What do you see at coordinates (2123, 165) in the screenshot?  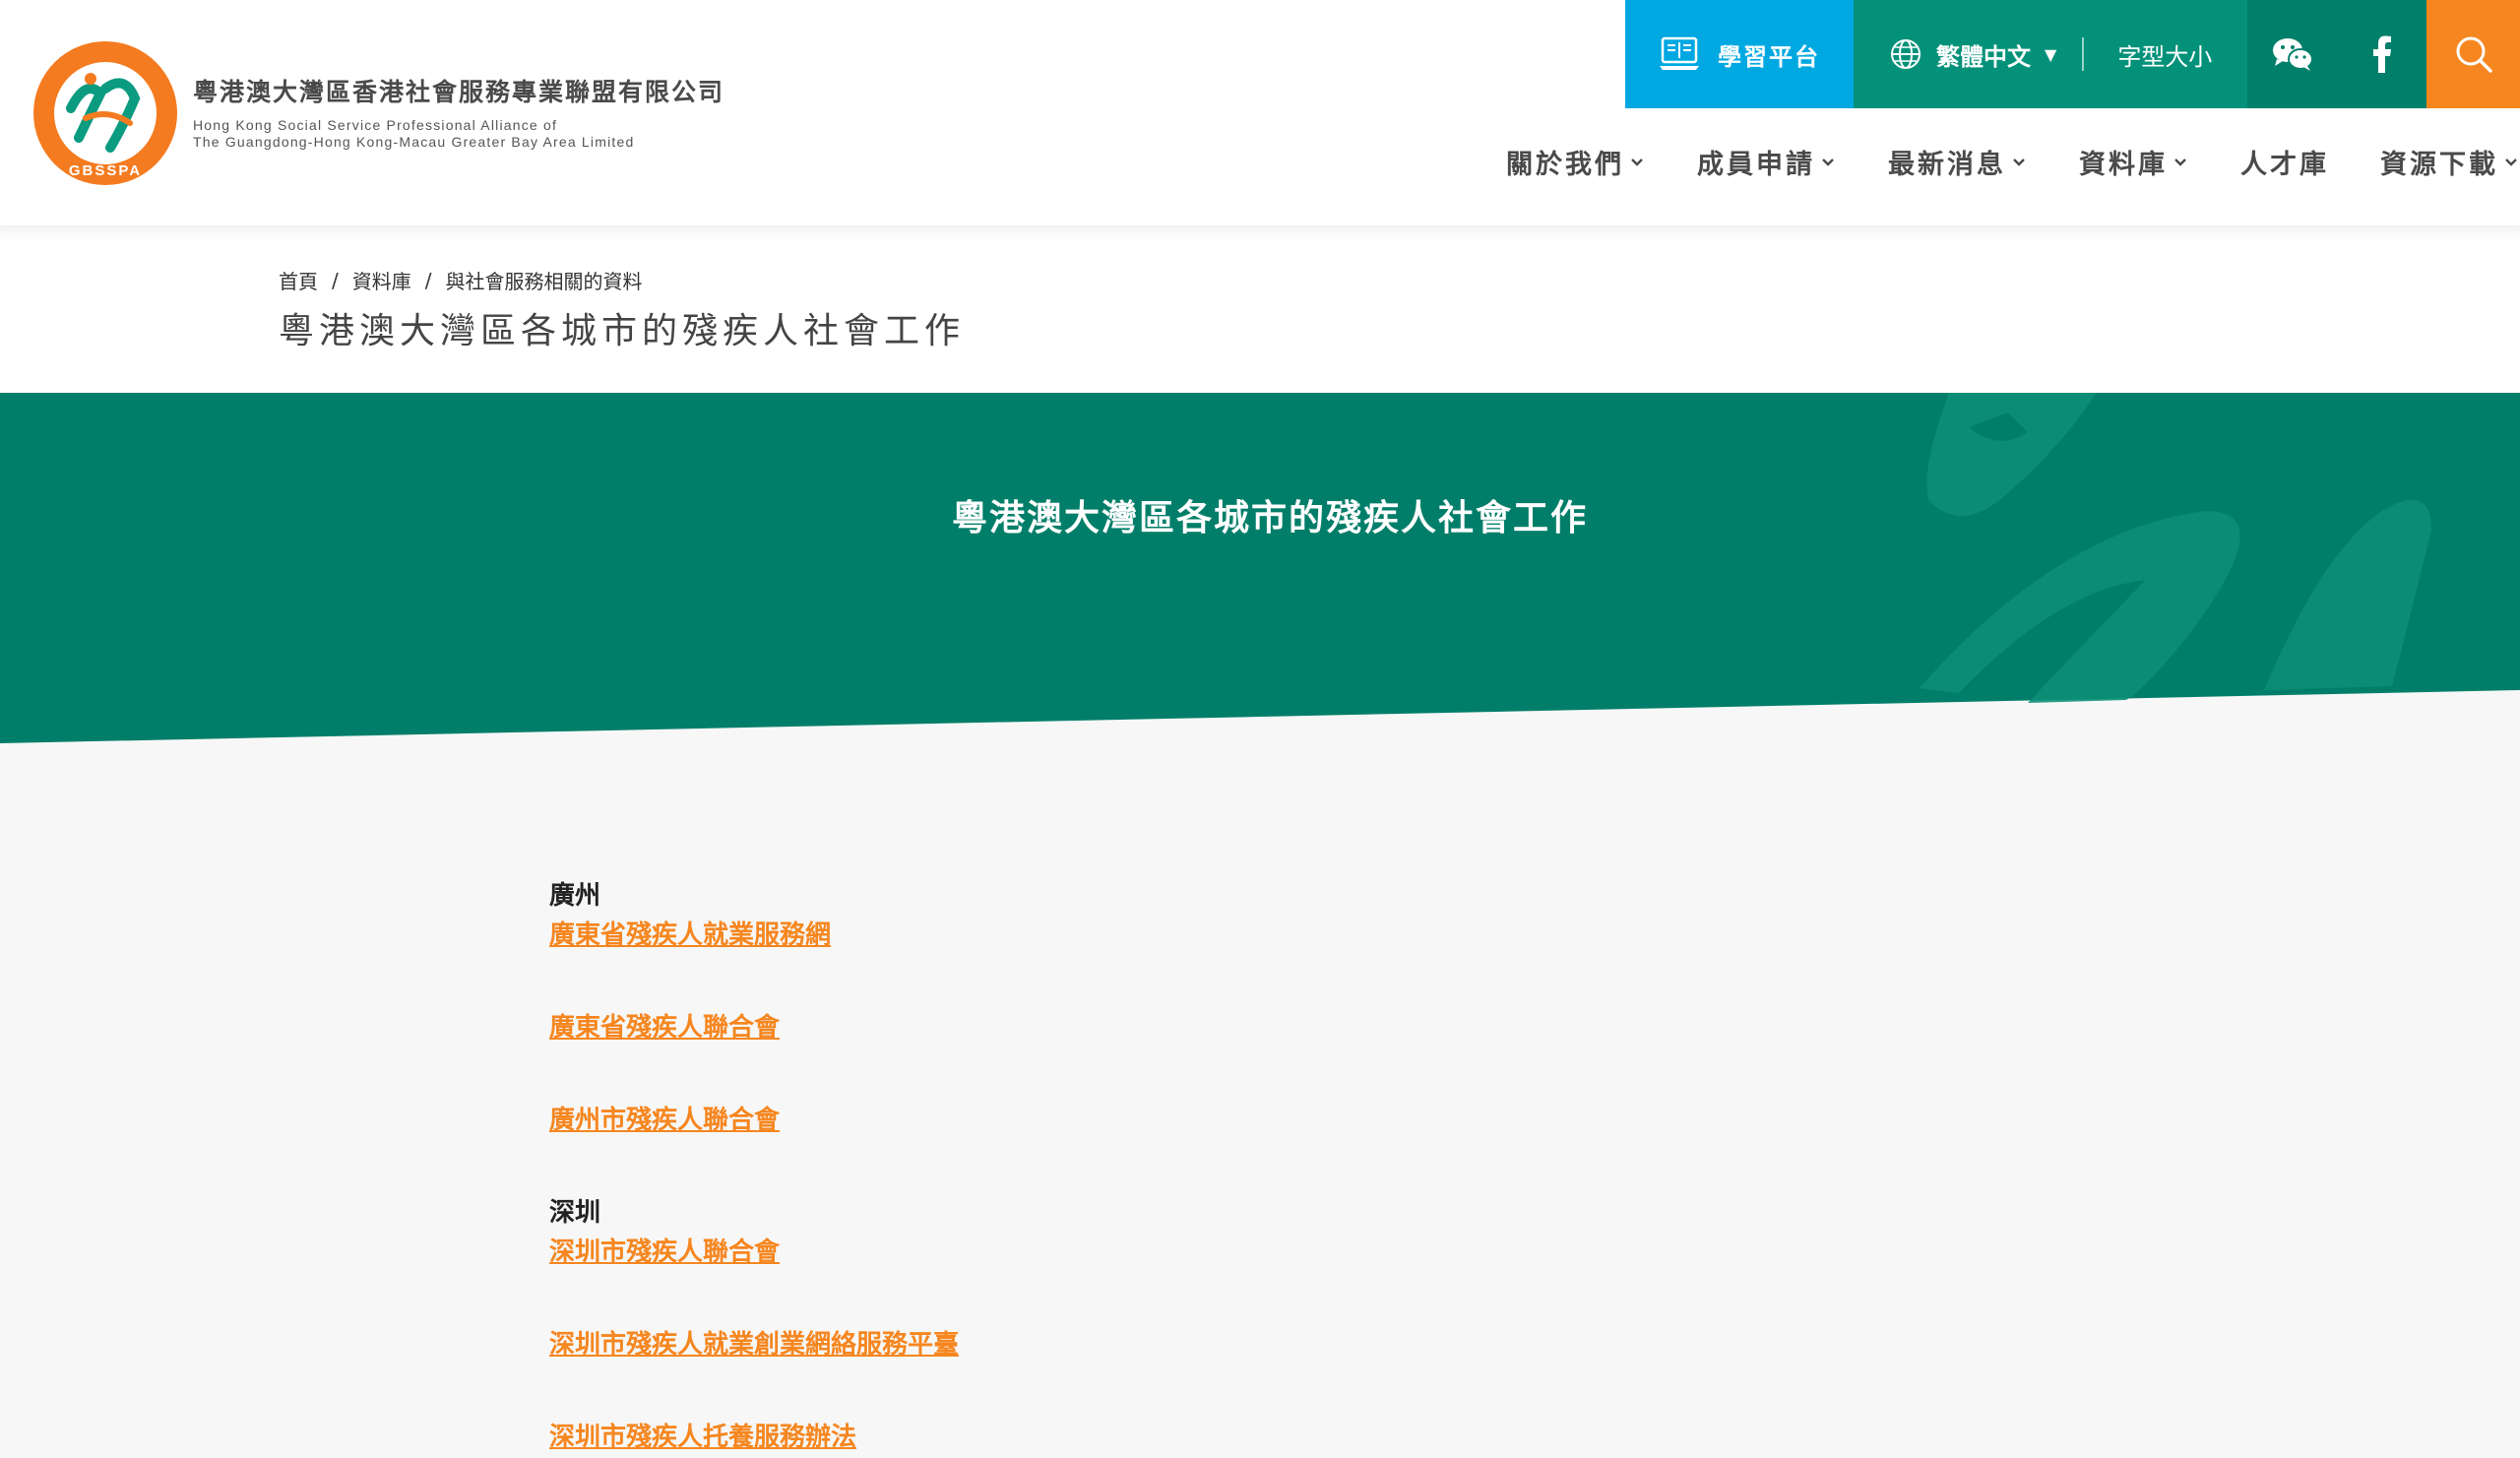 I see `nav-label: 資料庫` at bounding box center [2123, 165].